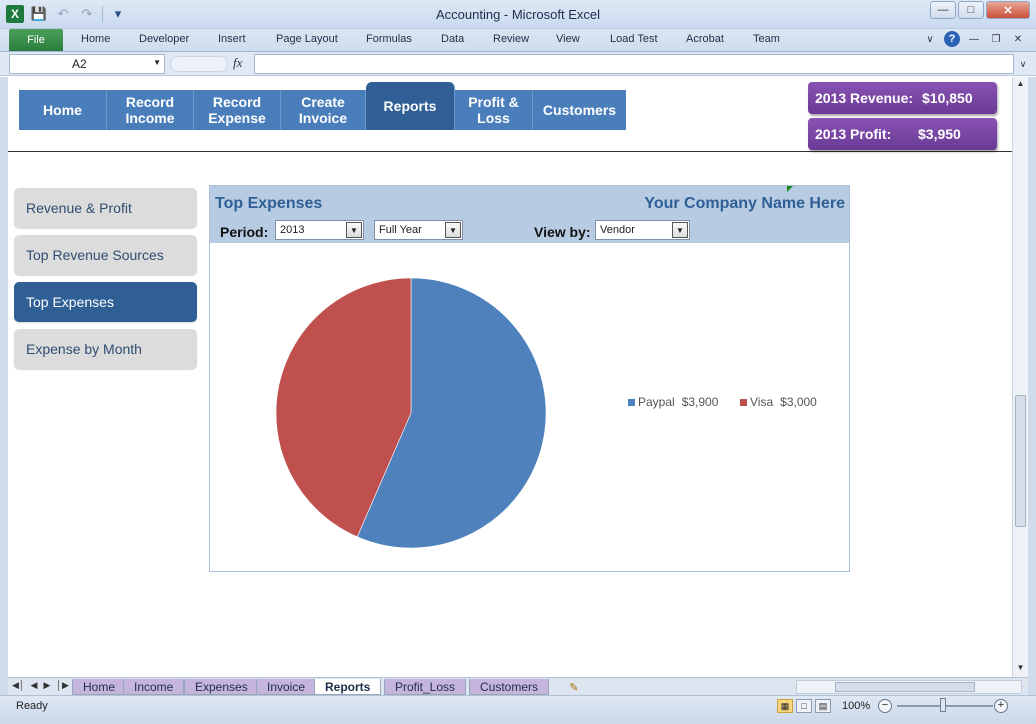 This screenshot has height=724, width=1036. I want to click on ribbon-tab-team: Team, so click(766, 39).